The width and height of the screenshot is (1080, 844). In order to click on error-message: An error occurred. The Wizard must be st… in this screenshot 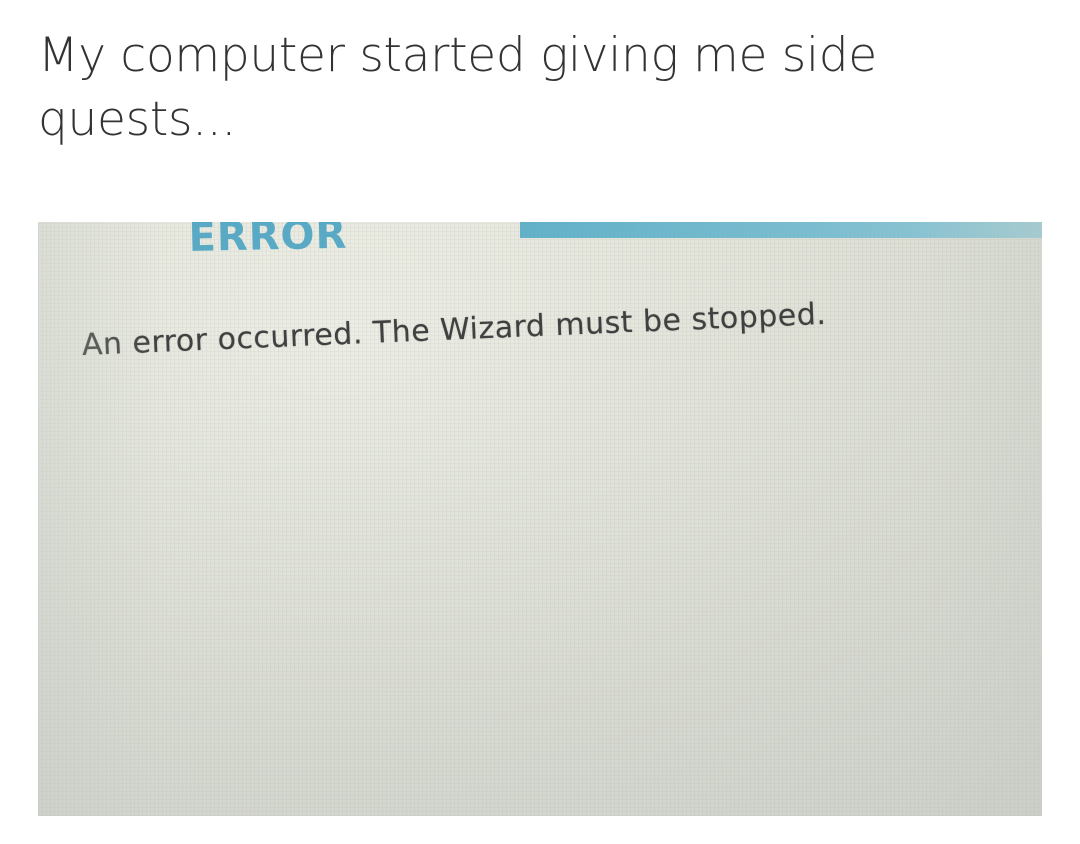, I will do `click(454, 329)`.